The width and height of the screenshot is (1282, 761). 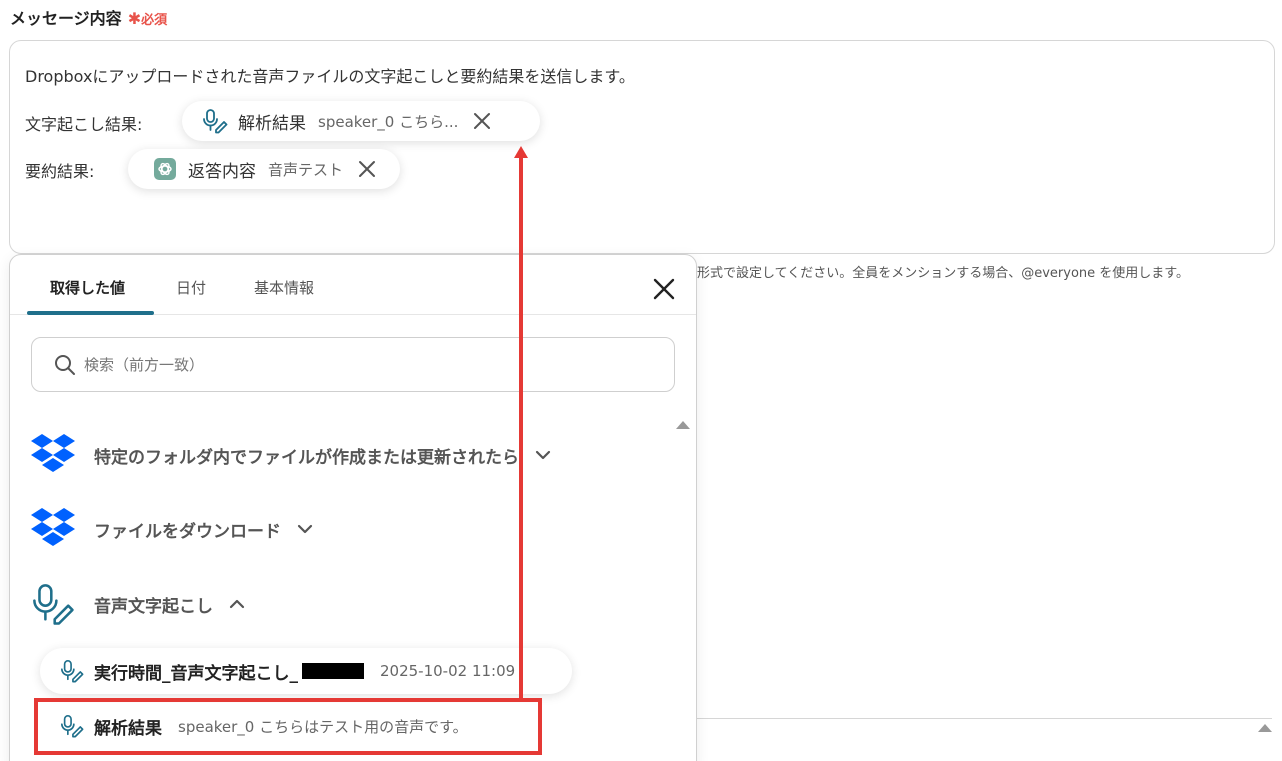 I want to click on chip-subtitle: 音声テスト, so click(x=306, y=169).